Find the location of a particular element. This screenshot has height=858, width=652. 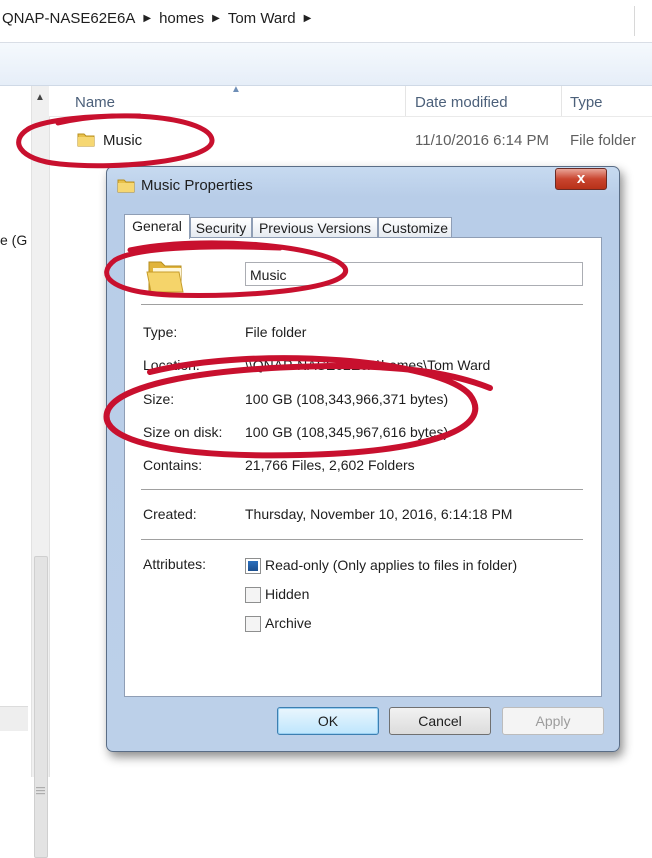

nav-item-partial: e (G is located at coordinates (13, 240).